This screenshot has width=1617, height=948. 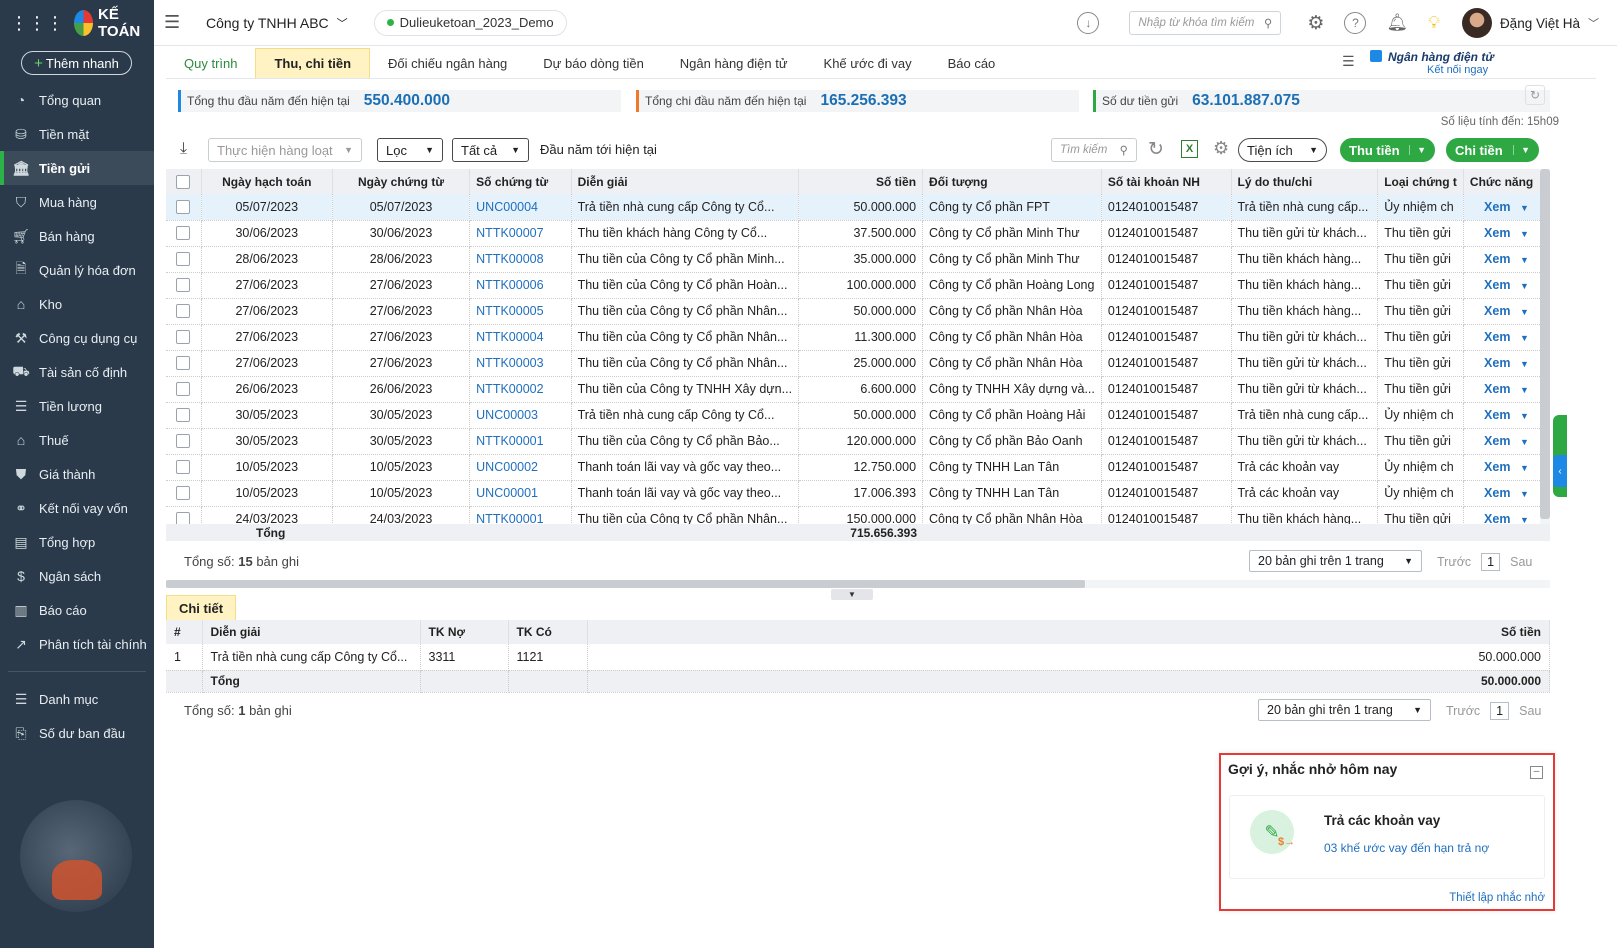 What do you see at coordinates (277, 23) in the screenshot?
I see `company-selector: Công ty TNHH ABC ﹀` at bounding box center [277, 23].